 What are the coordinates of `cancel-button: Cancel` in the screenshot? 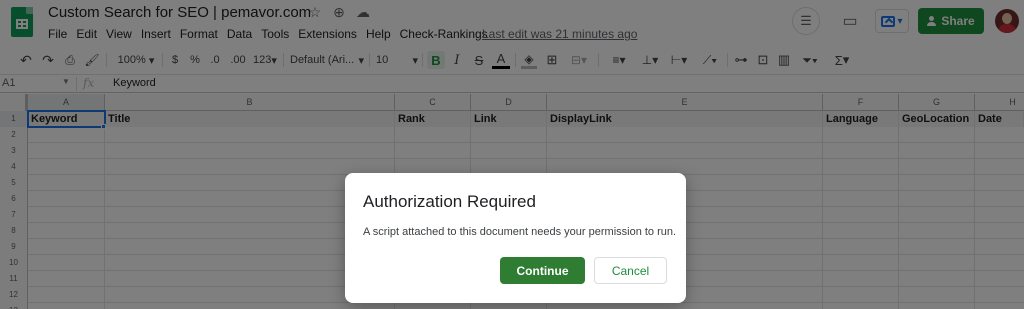 It's located at (630, 270).